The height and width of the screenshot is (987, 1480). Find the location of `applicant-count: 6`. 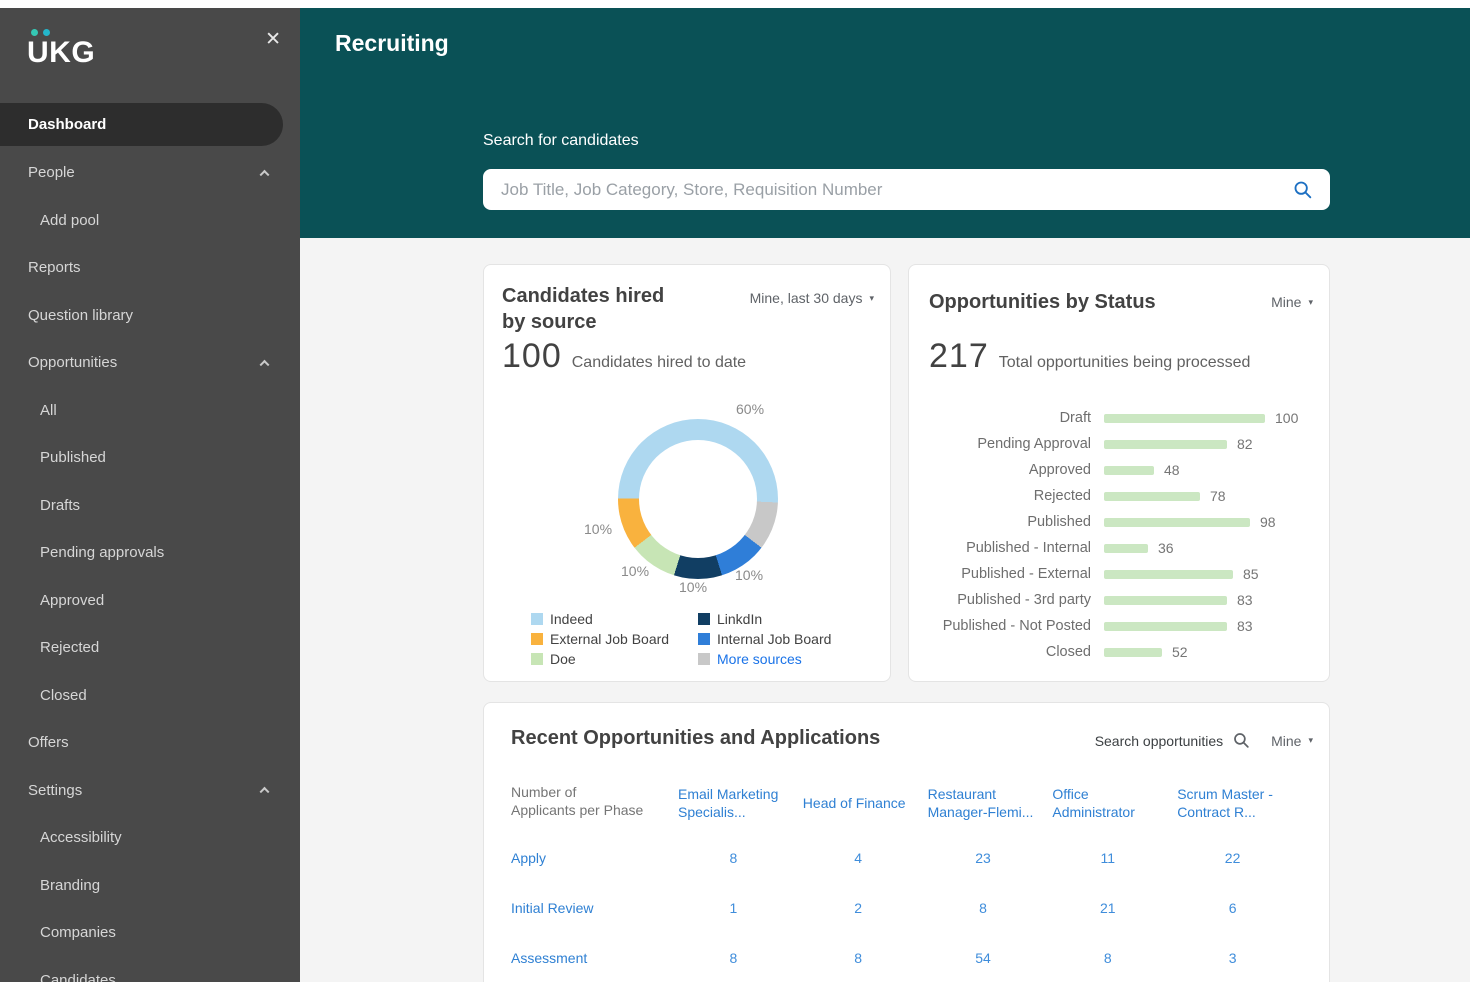

applicant-count: 6 is located at coordinates (1239, 908).